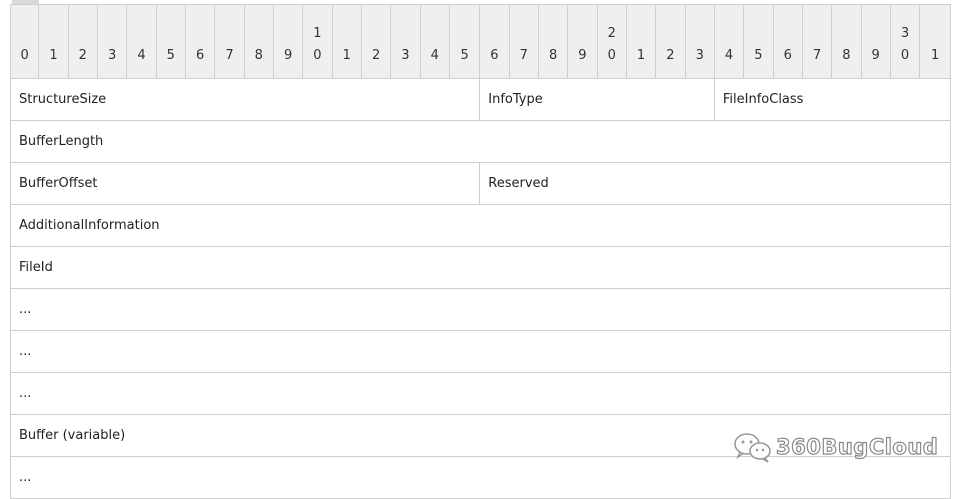  Describe the element at coordinates (317, 41) in the screenshot. I see `bit-header-cell: 10` at that location.